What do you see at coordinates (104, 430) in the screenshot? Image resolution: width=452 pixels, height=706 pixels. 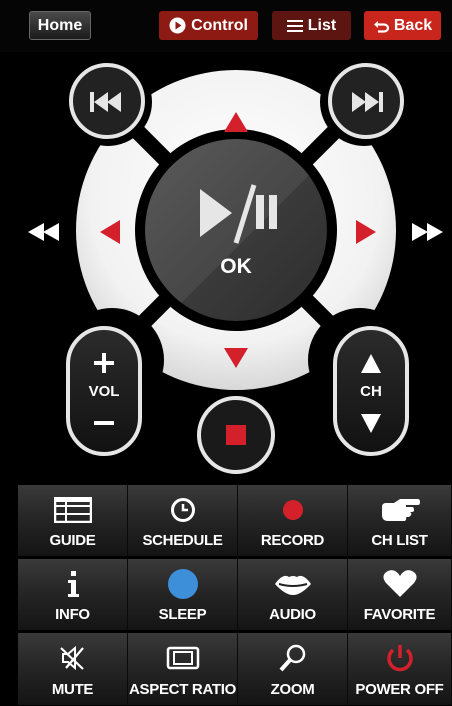 I see `volume-down-button` at bounding box center [104, 430].